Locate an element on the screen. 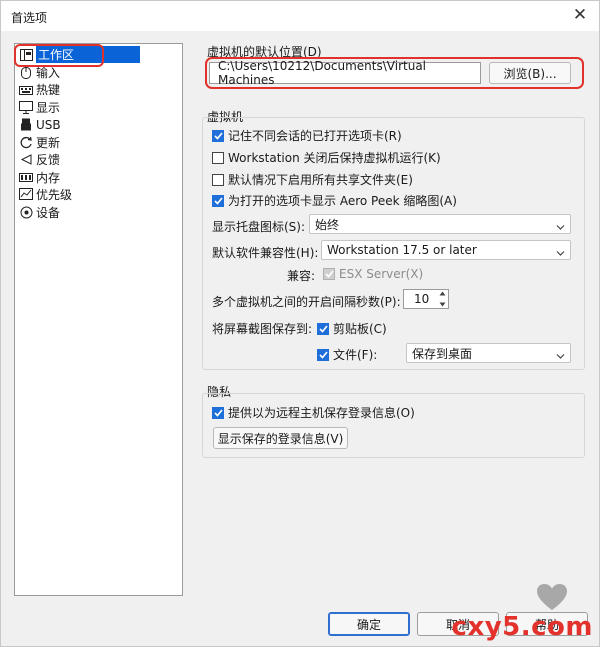 The width and height of the screenshot is (600, 647). tray-icon-select: 始终 is located at coordinates (440, 224).